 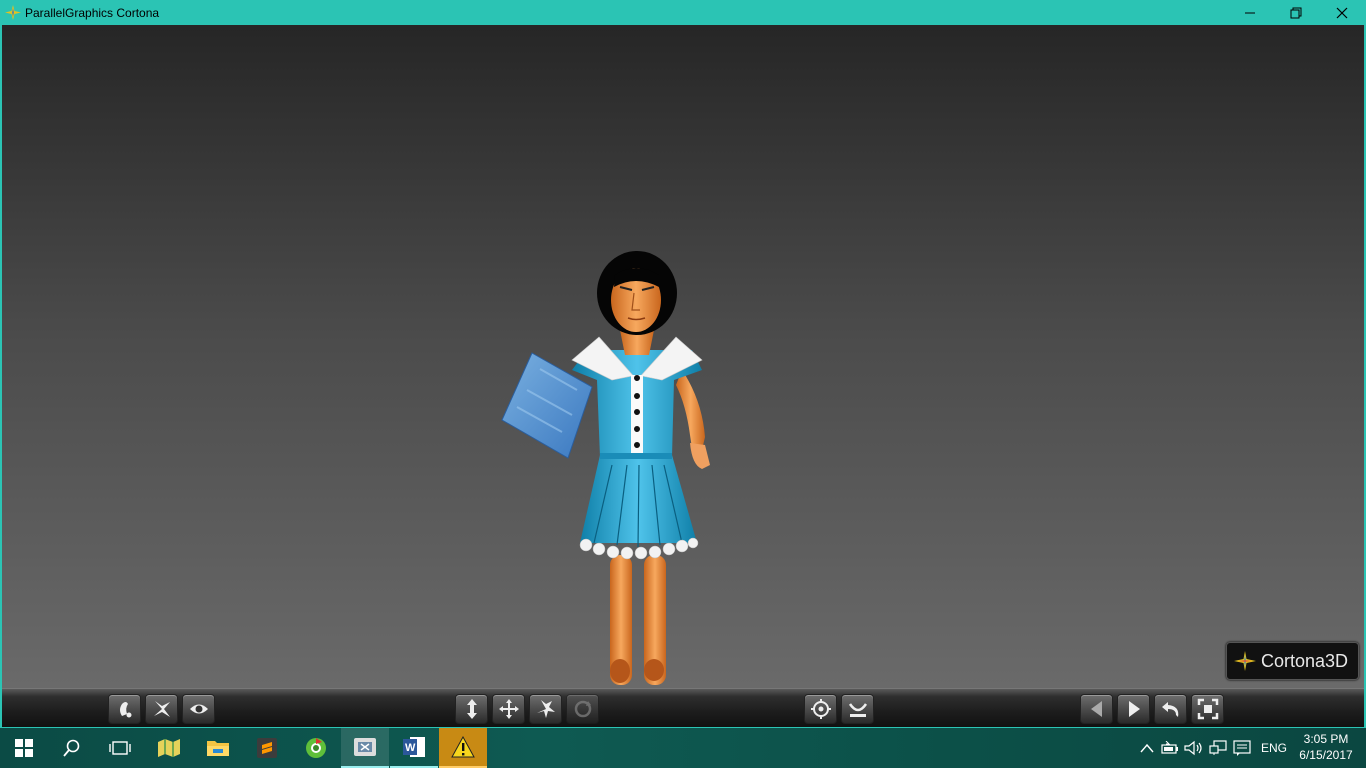 I want to click on cortona3d-logo: Cortona3D, so click(x=1292, y=661).